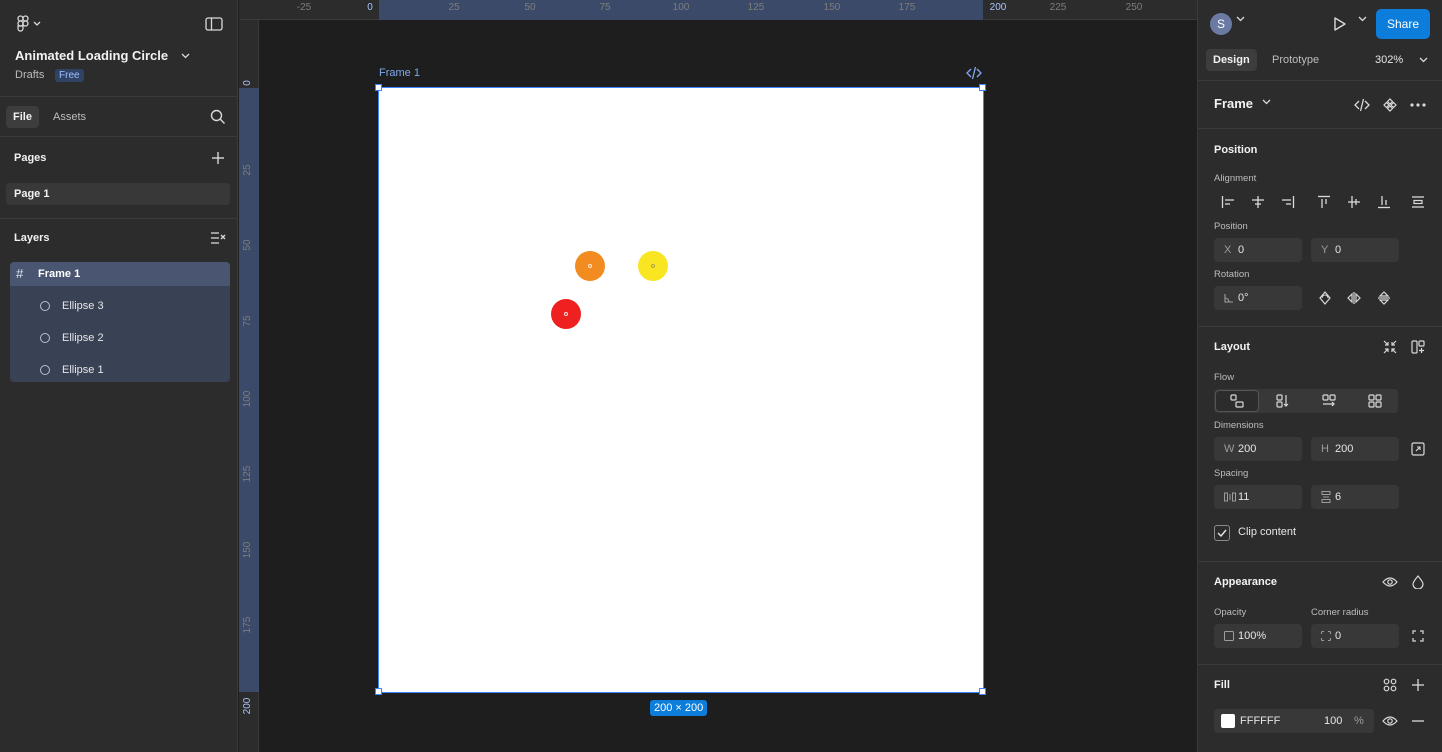 The height and width of the screenshot is (752, 1442). I want to click on ruler-tick: 25, so click(454, 7).